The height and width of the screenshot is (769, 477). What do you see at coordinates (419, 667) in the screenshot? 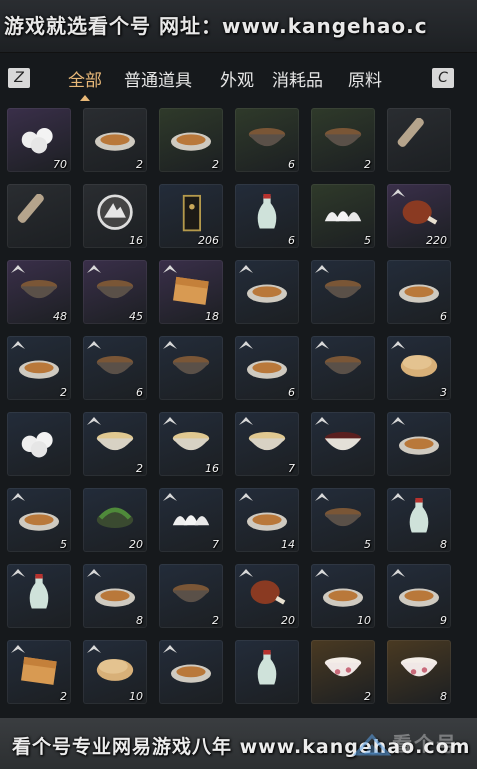
I see `porcelain-bowl-icon` at bounding box center [419, 667].